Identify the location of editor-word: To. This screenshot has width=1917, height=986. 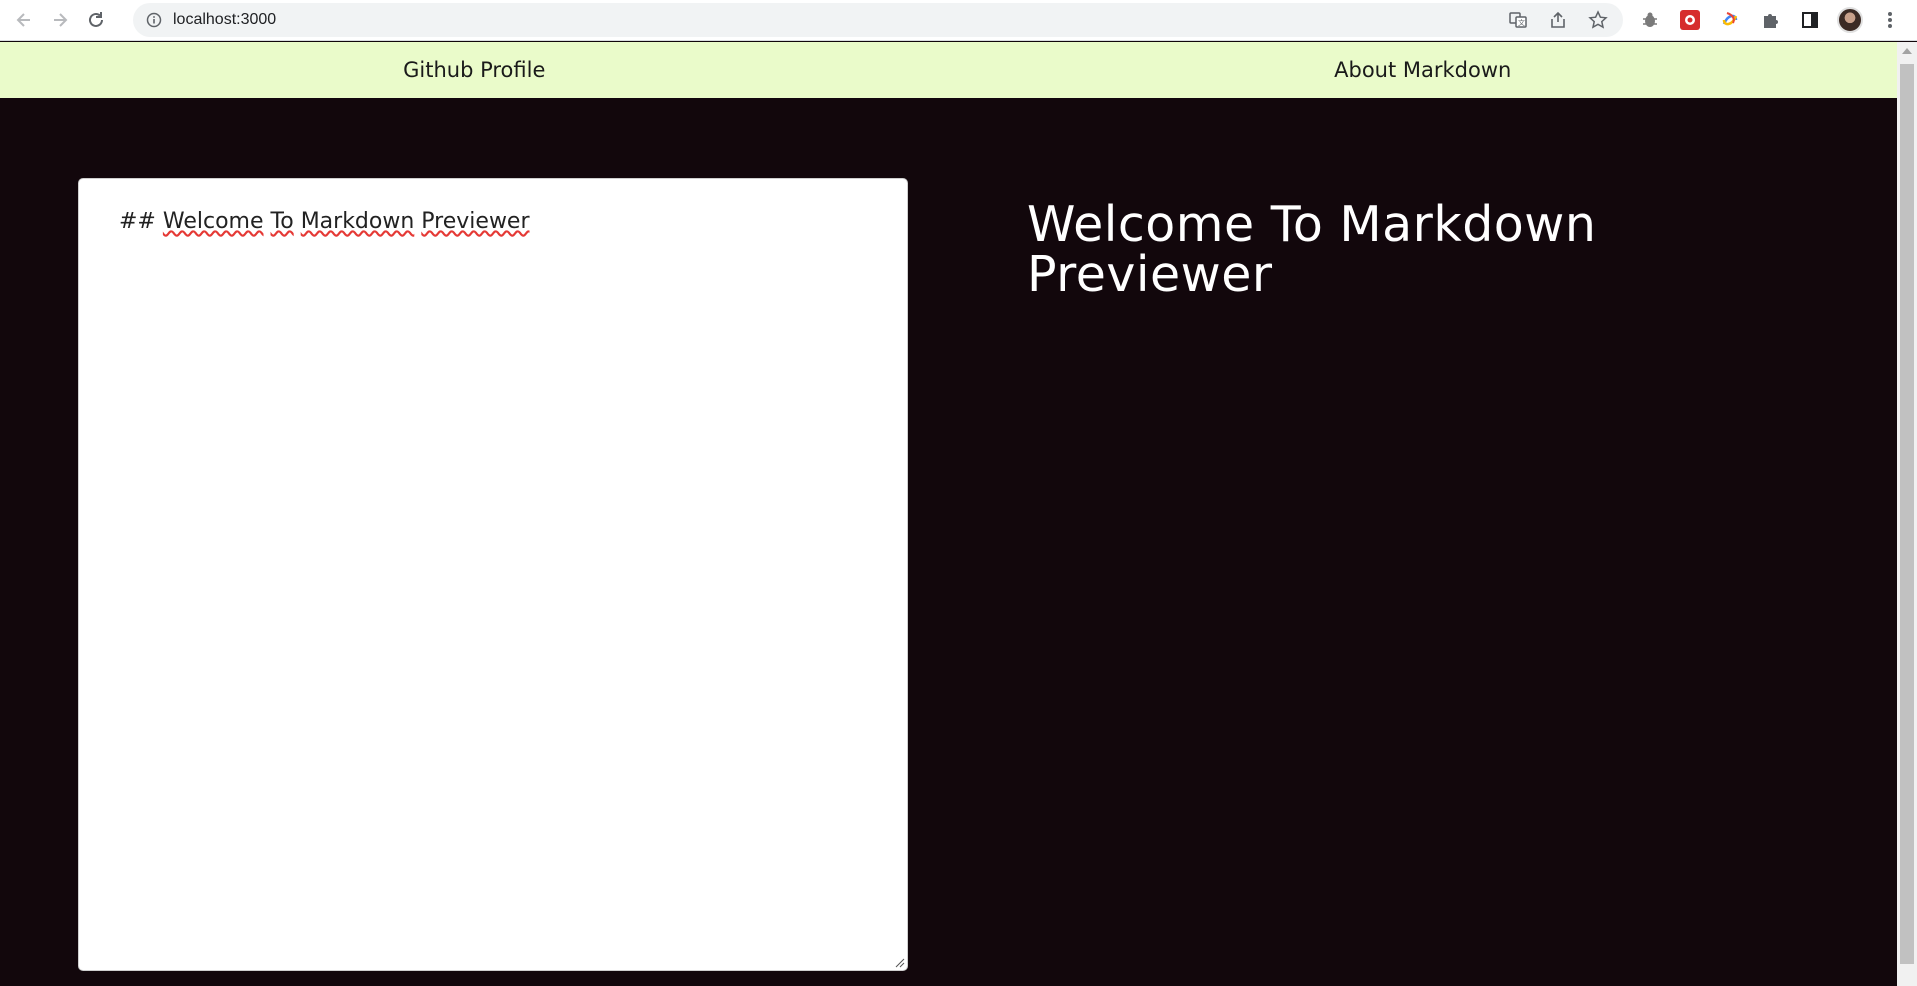
(282, 221).